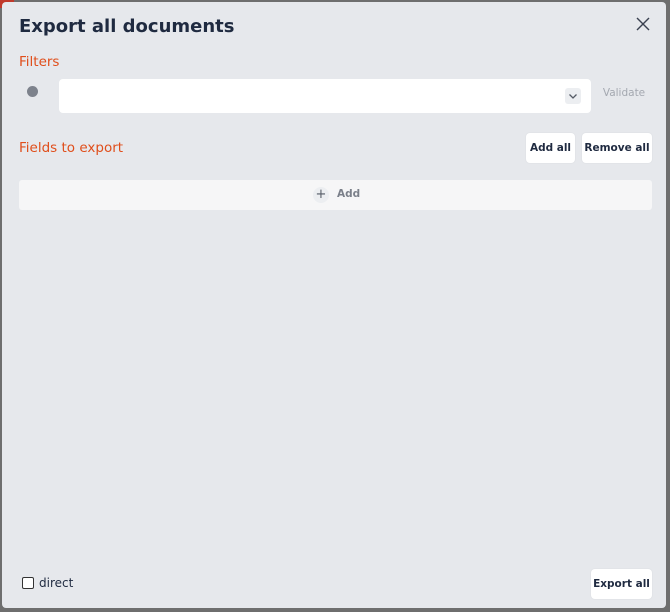  Describe the element at coordinates (621, 584) in the screenshot. I see `export-all-button: Export all` at that location.